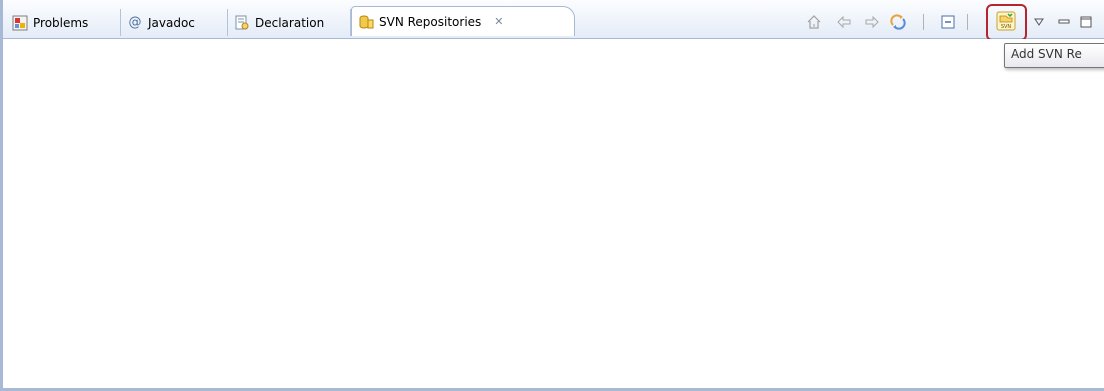 The height and width of the screenshot is (391, 1104). I want to click on home-icon, so click(814, 22).